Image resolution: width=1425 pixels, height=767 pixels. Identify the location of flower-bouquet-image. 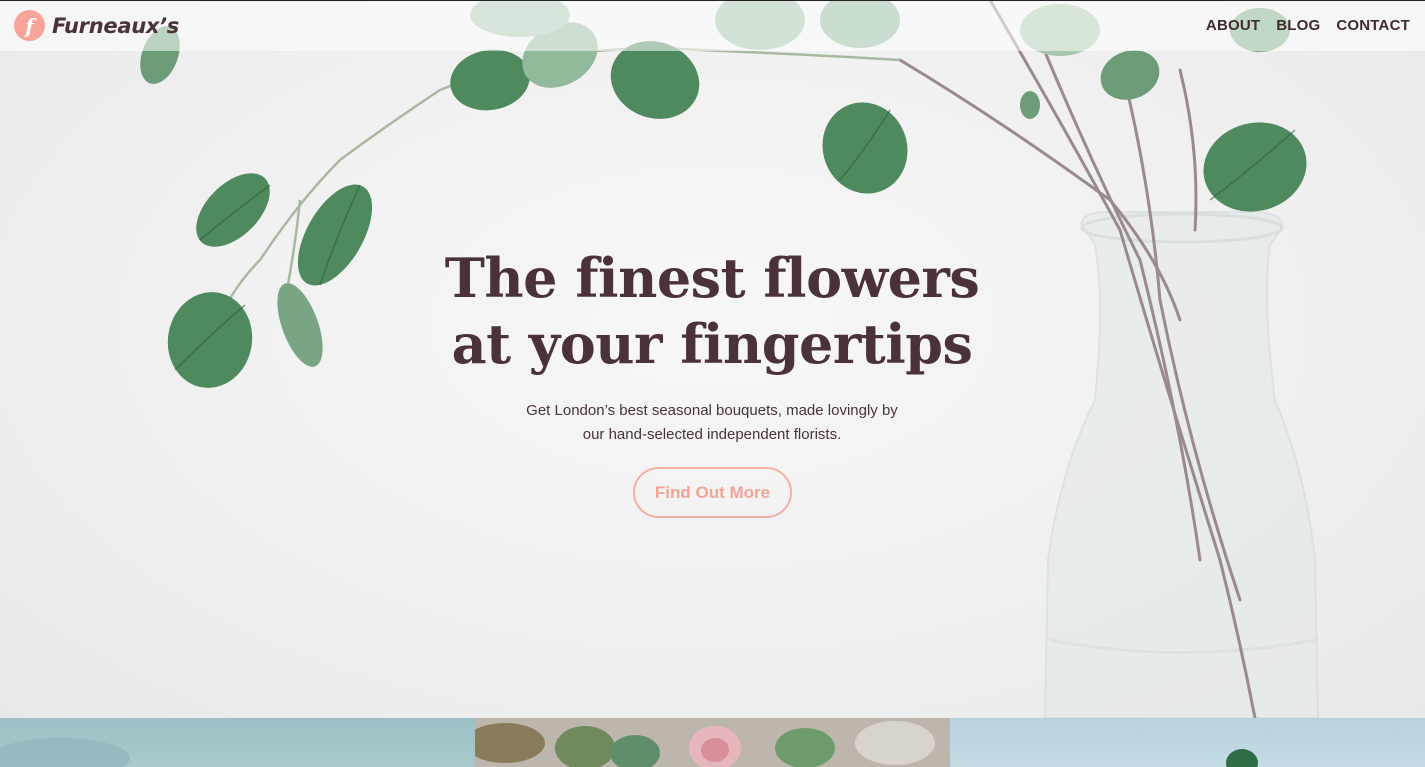
(712, 742).